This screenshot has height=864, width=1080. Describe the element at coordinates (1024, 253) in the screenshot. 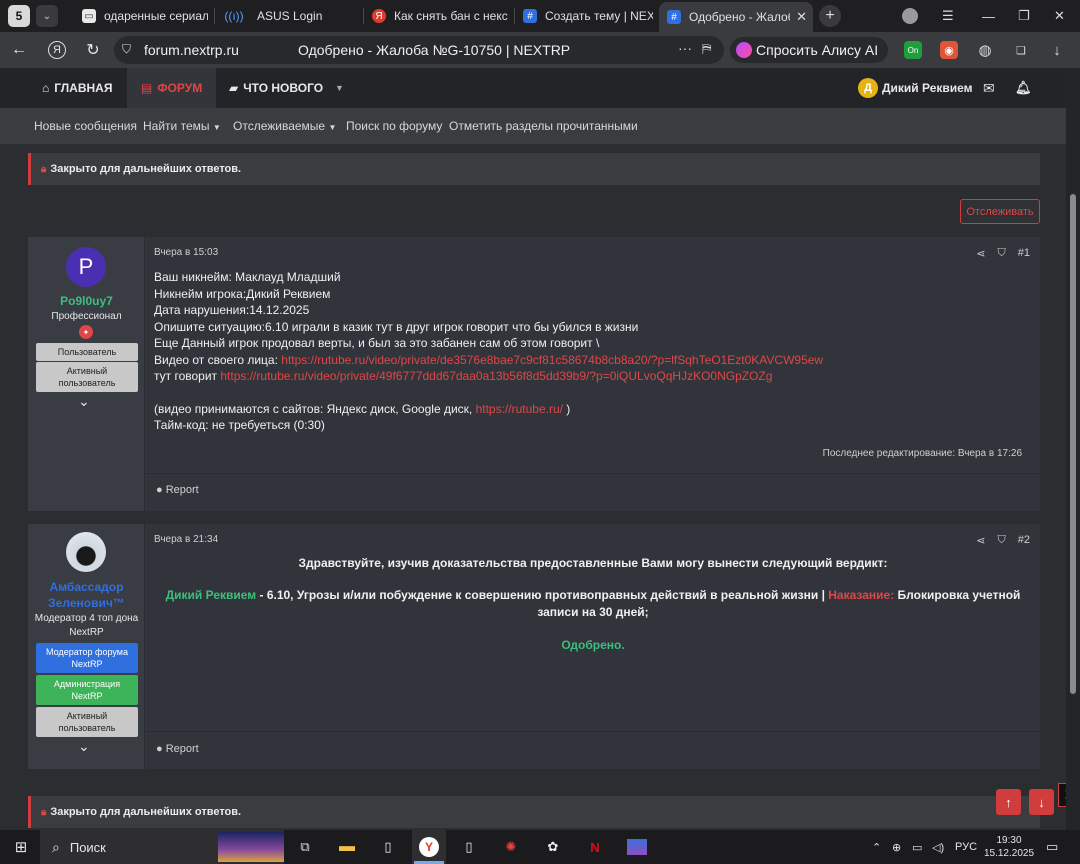

I see `post-number: #1` at that location.